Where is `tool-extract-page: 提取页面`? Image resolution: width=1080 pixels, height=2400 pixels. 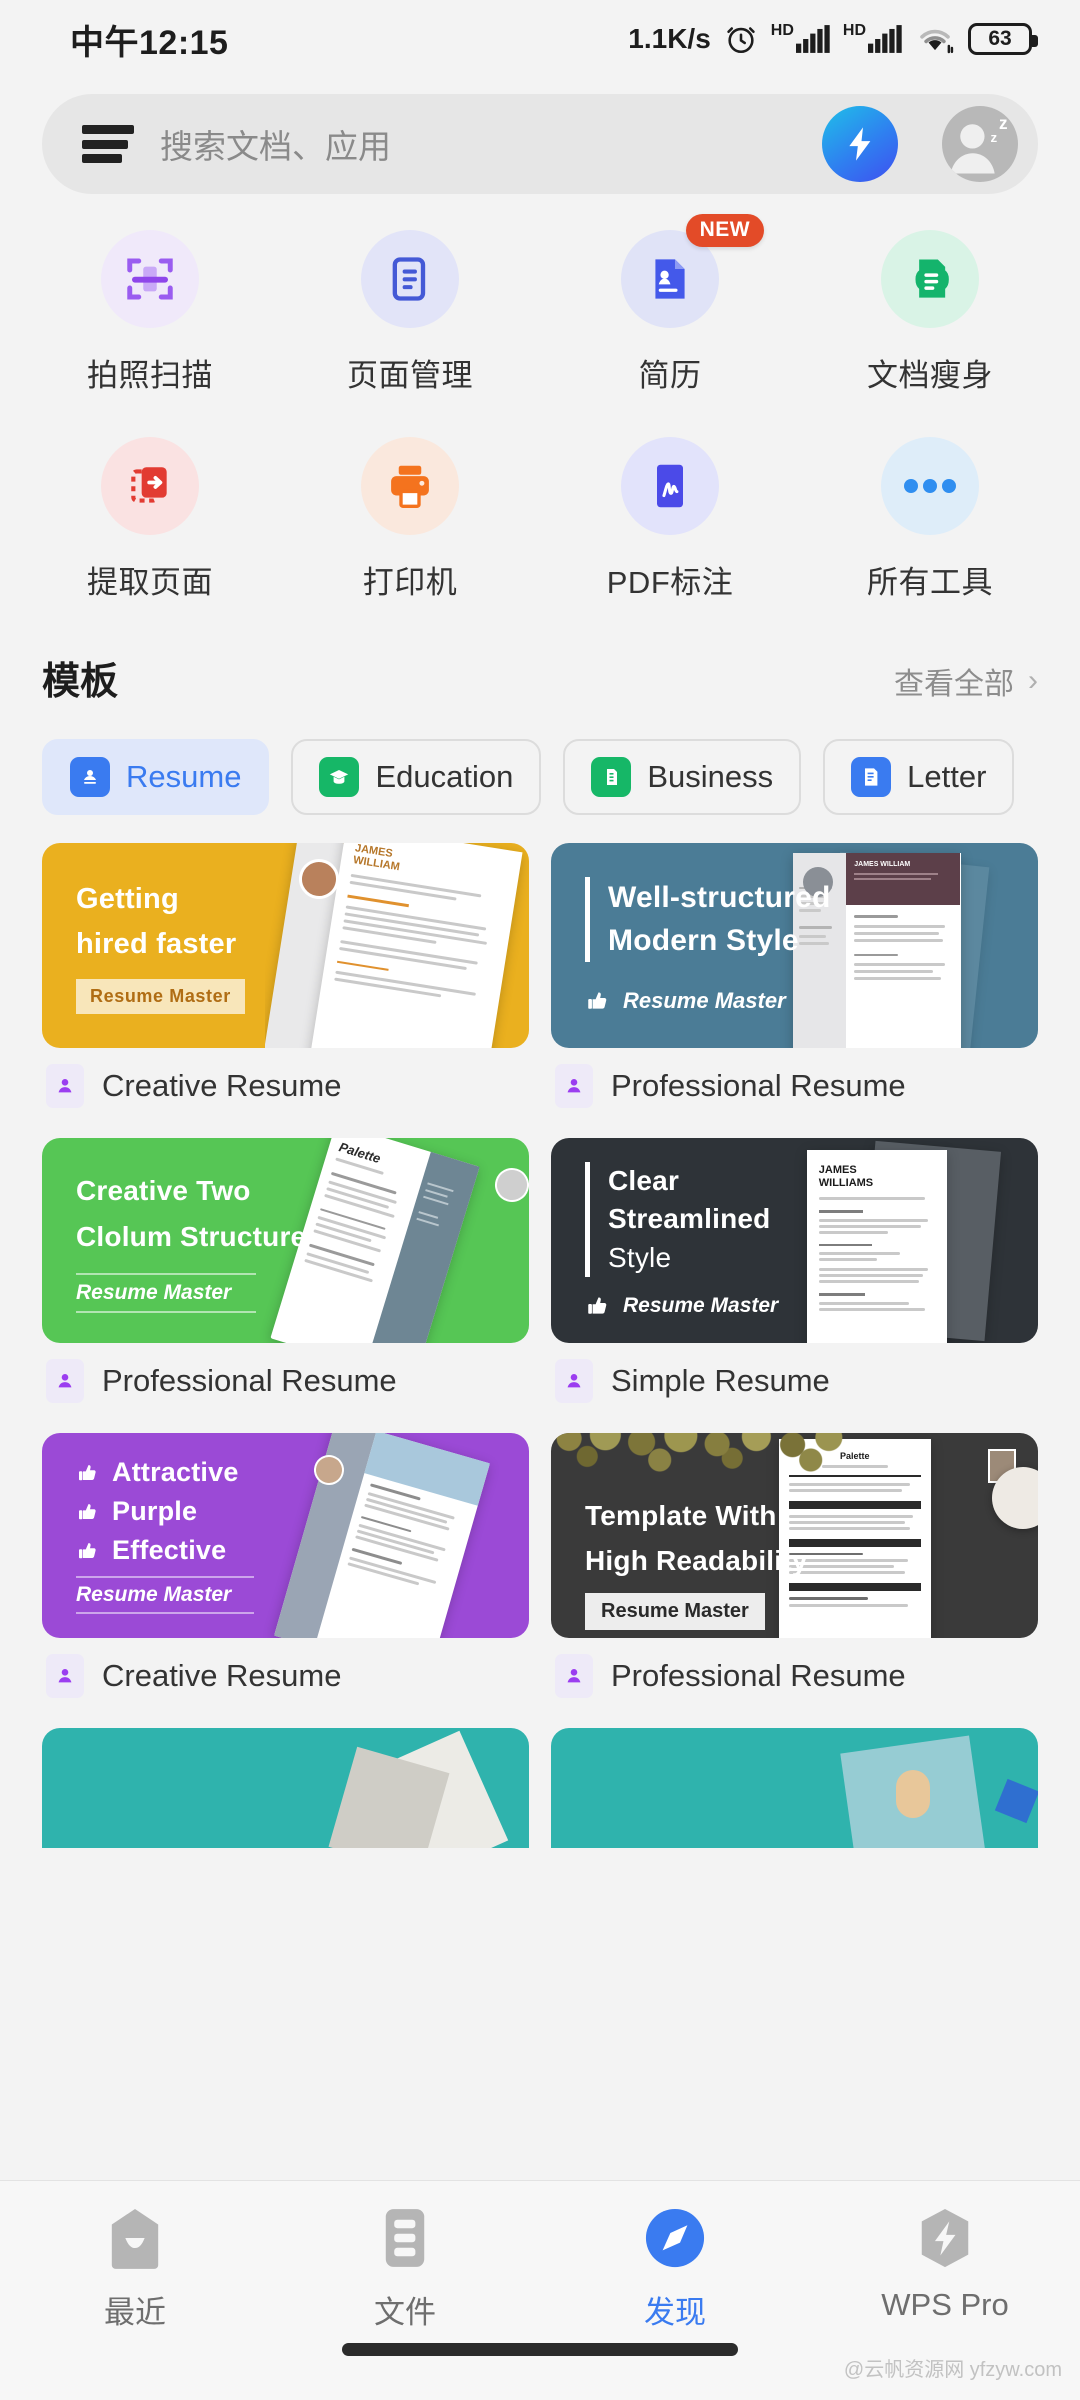 tool-extract-page: 提取页面 is located at coordinates (150, 519).